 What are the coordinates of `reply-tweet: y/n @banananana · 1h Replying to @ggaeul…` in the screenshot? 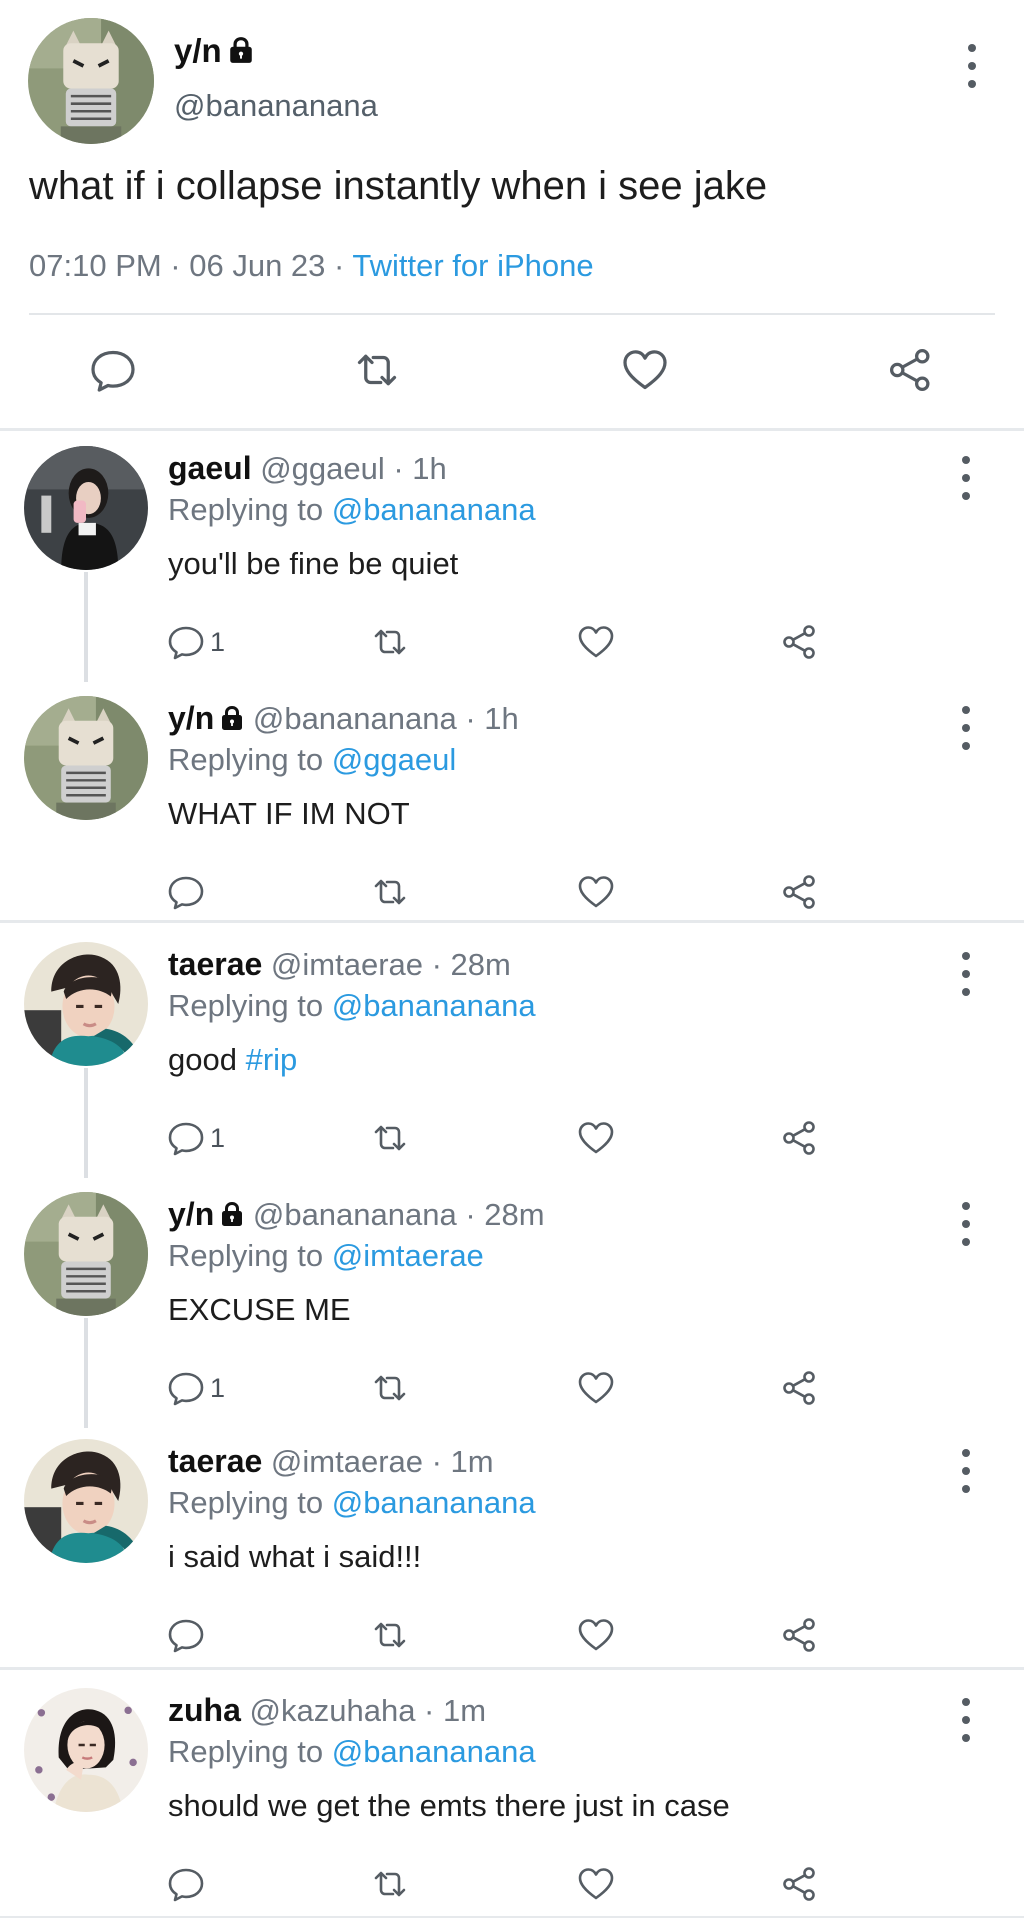 It's located at (512, 808).